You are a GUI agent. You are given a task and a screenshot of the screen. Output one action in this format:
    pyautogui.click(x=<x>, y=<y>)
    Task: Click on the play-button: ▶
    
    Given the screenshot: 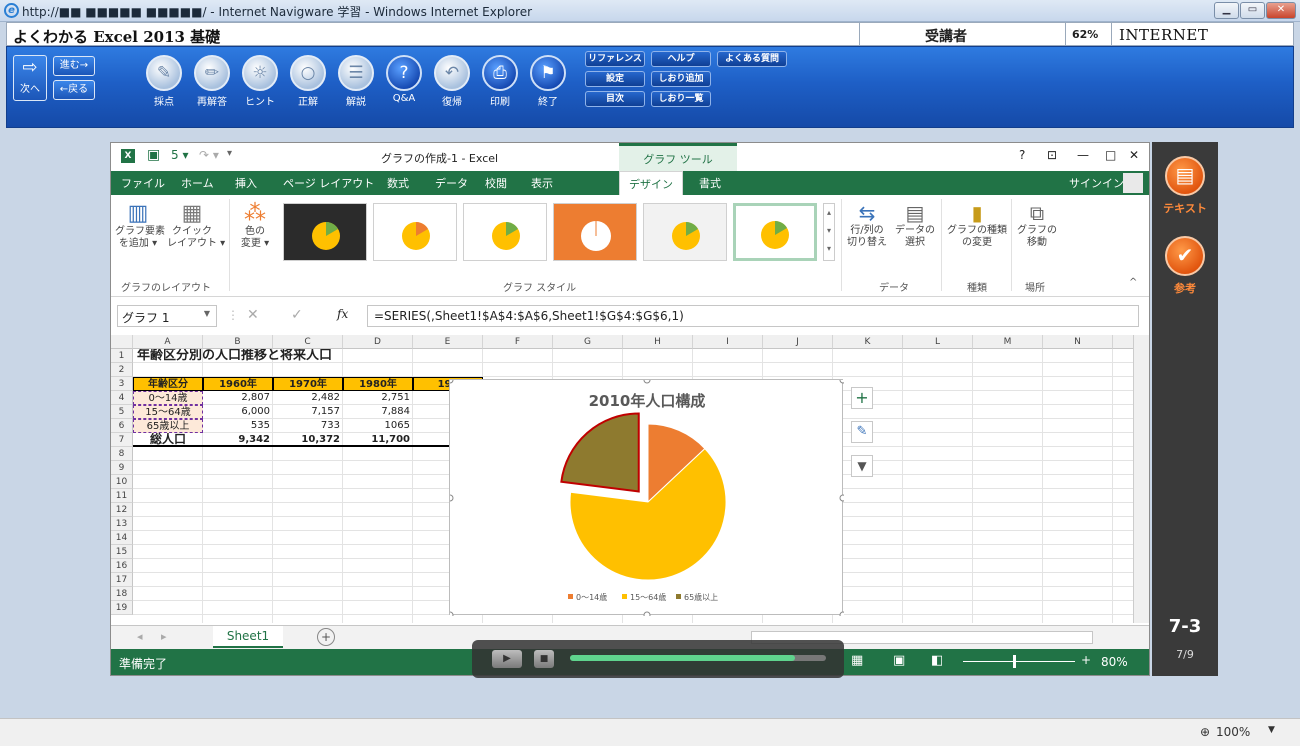 What is the action you would take?
    pyautogui.click(x=507, y=659)
    